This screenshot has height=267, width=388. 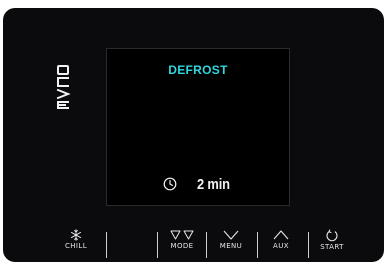 I want to click on refresh-icon, so click(x=332, y=235).